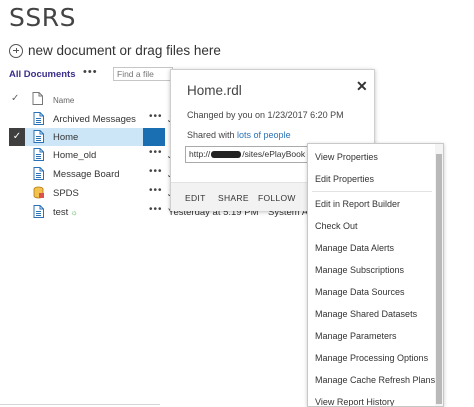 The height and width of the screenshot is (407, 474). I want to click on menu-item-view-properties: View Properties, so click(346, 157).